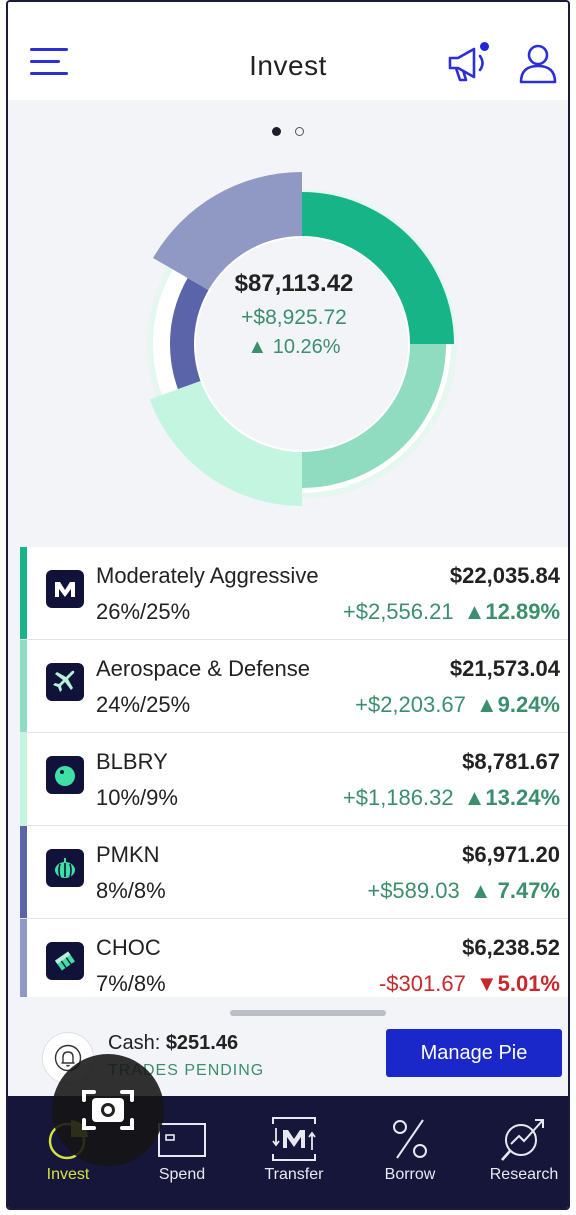 Image resolution: width=576 pixels, height=1215 pixels. What do you see at coordinates (294, 1174) in the screenshot?
I see `nav-label: Transfer` at bounding box center [294, 1174].